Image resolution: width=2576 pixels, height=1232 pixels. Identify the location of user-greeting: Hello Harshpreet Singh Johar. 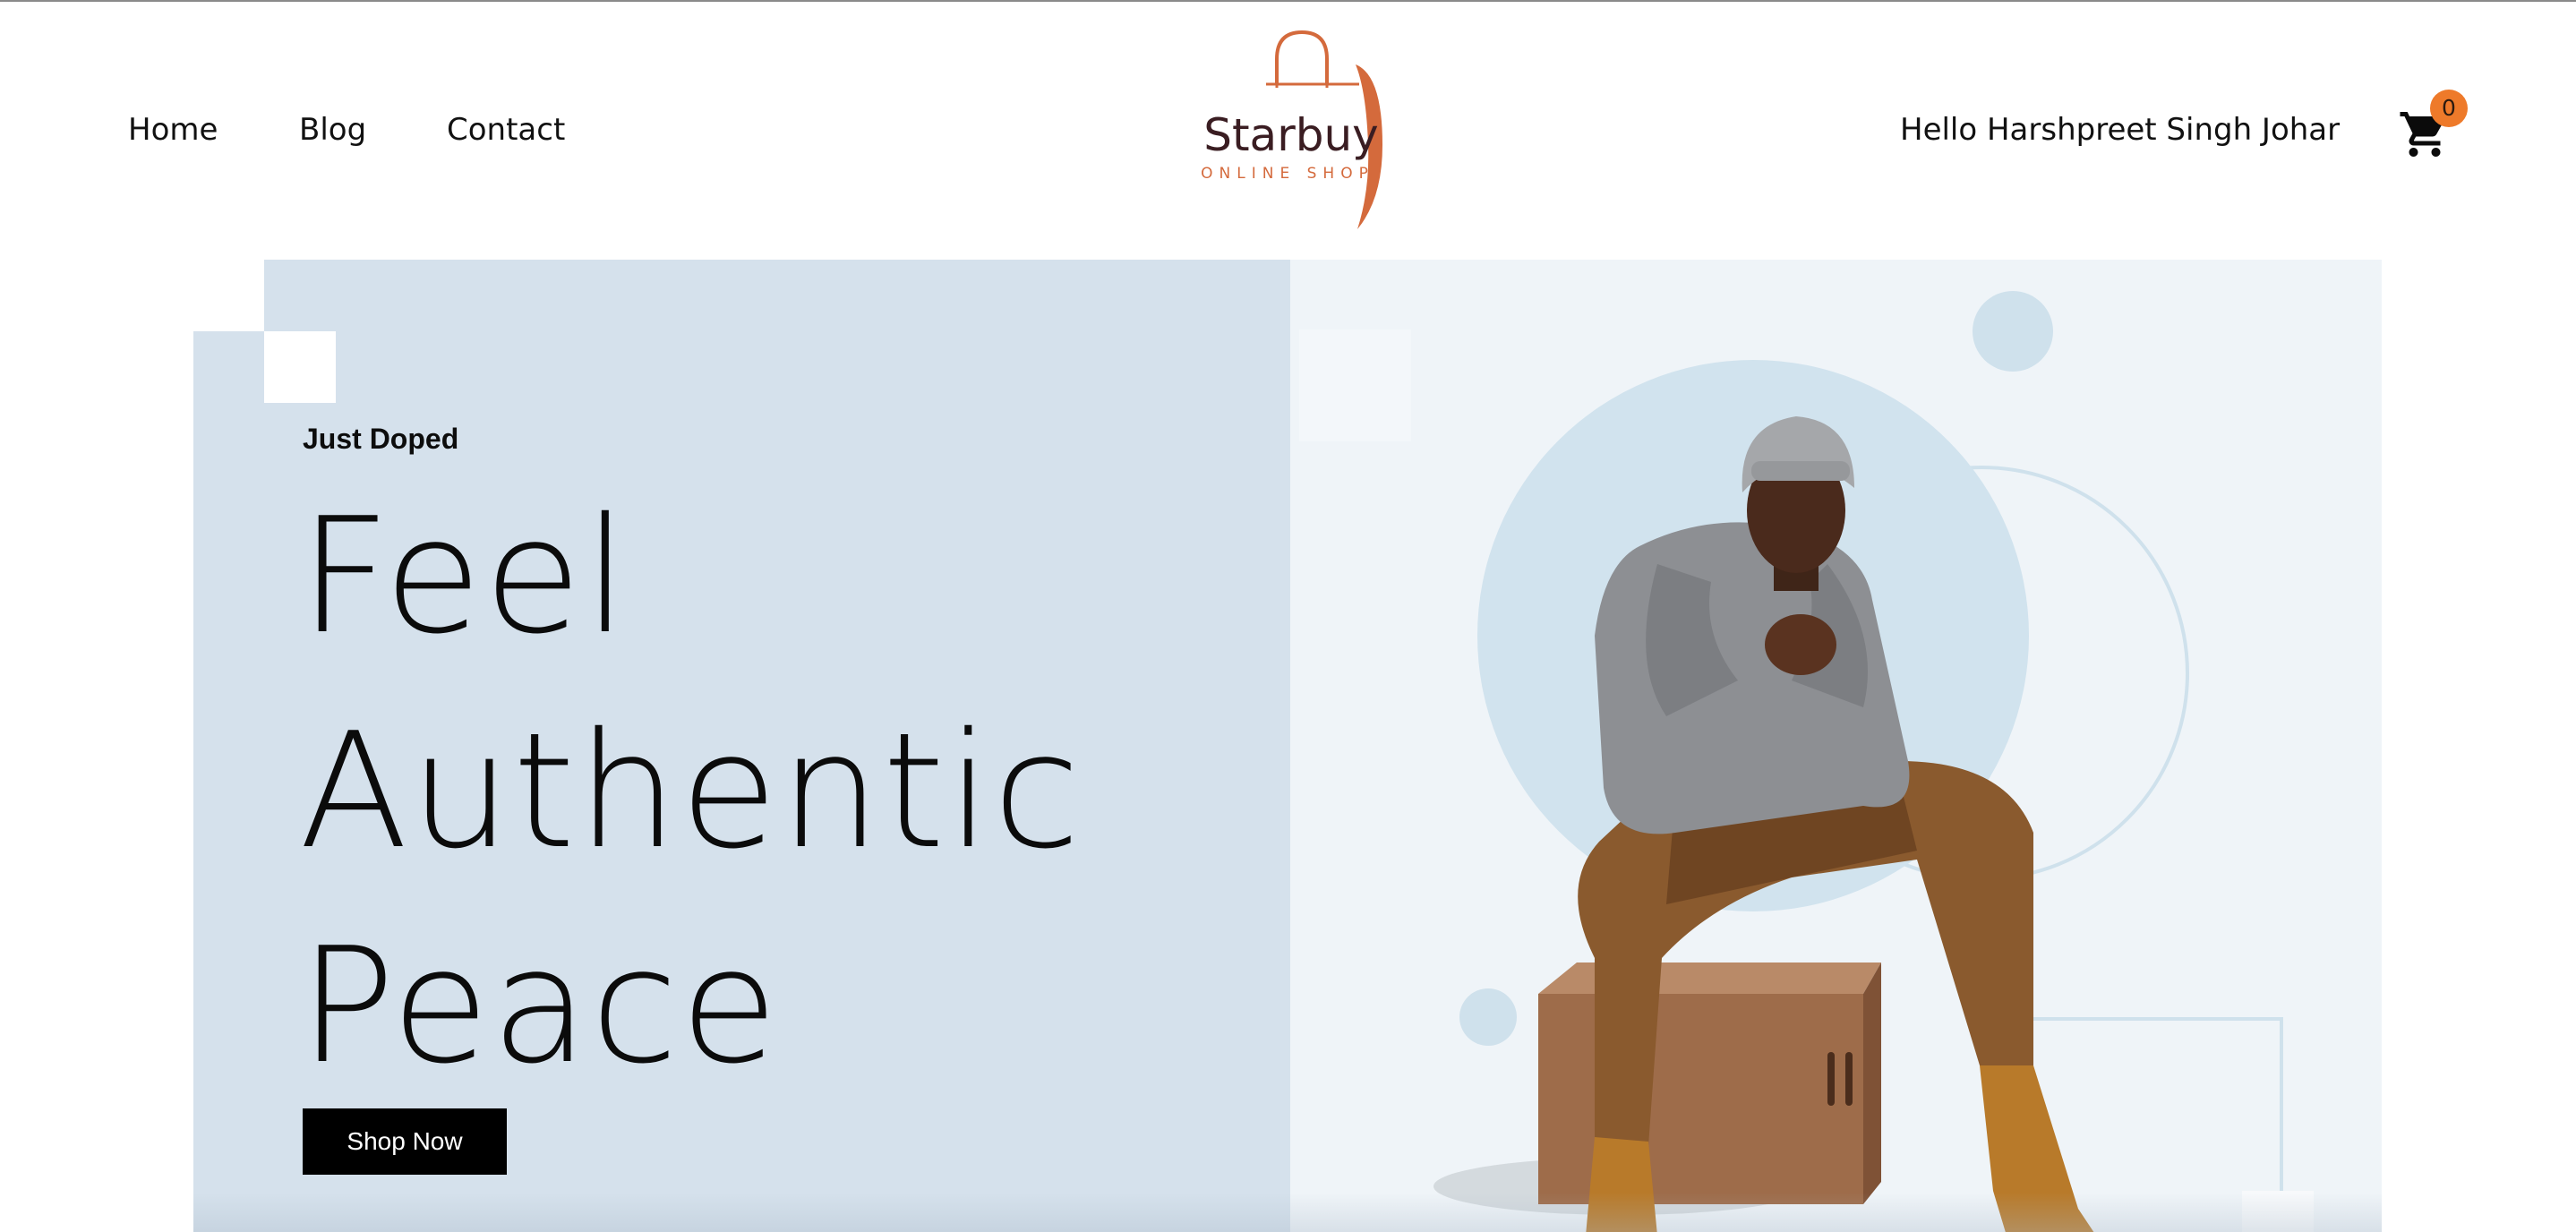
(2120, 130).